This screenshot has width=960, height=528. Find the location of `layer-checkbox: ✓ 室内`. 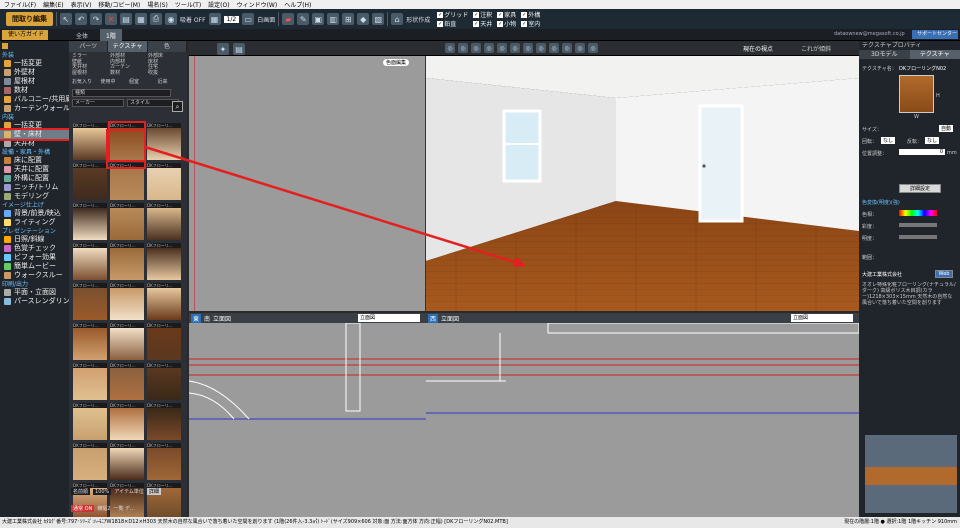

layer-checkbox: ✓ 室内 is located at coordinates (530, 23).